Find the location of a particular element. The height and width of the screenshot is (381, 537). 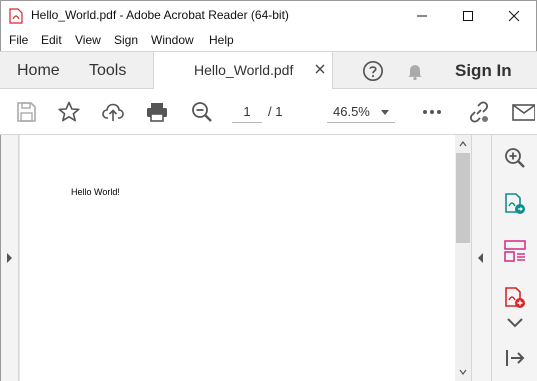

menu-window: Window is located at coordinates (172, 40).